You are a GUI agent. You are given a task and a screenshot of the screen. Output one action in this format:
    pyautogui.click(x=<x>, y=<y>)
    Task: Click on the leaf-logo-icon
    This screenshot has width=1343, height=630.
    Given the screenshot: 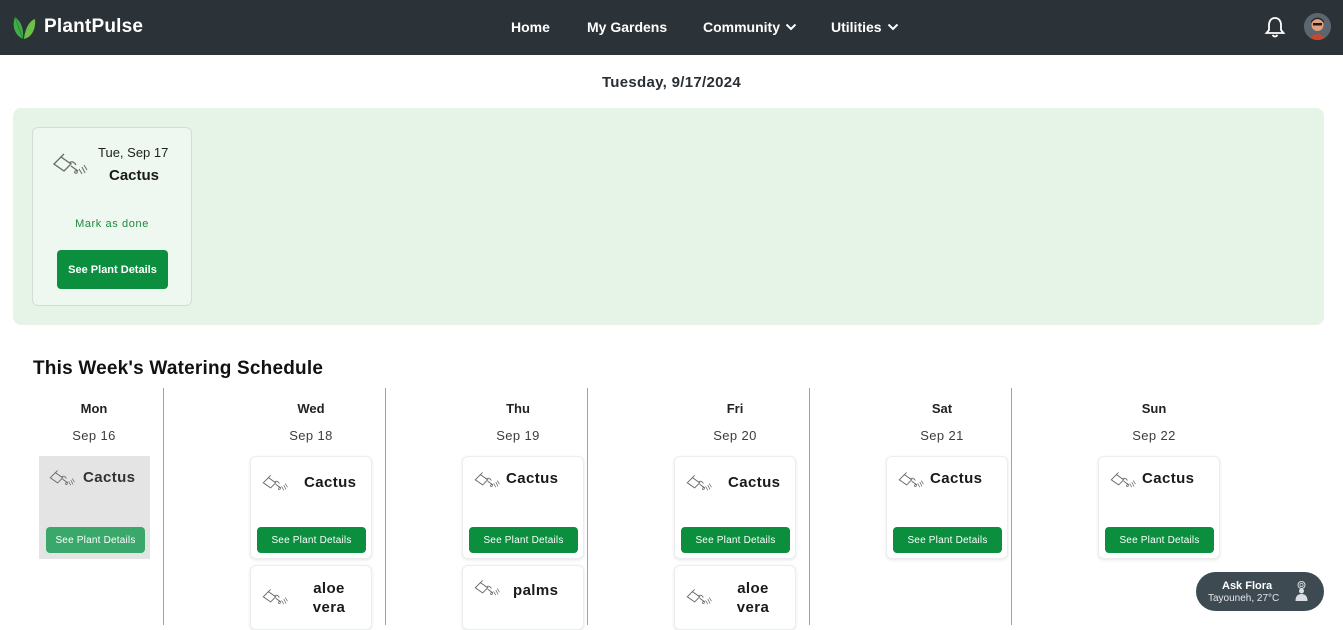 What is the action you would take?
    pyautogui.click(x=24, y=28)
    